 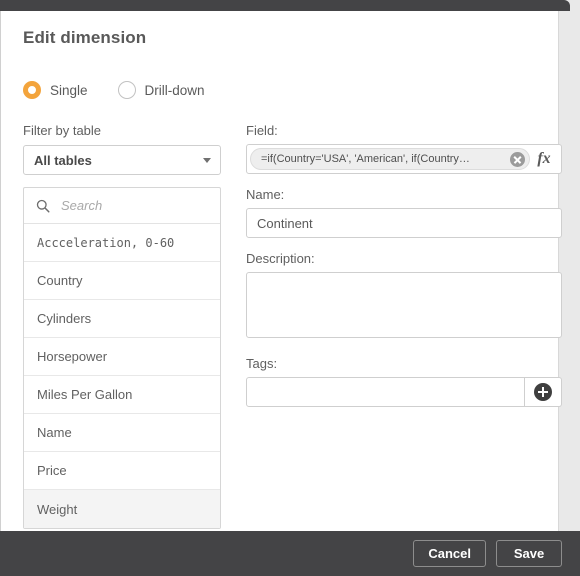 I want to click on close-circle-icon, so click(x=517, y=159).